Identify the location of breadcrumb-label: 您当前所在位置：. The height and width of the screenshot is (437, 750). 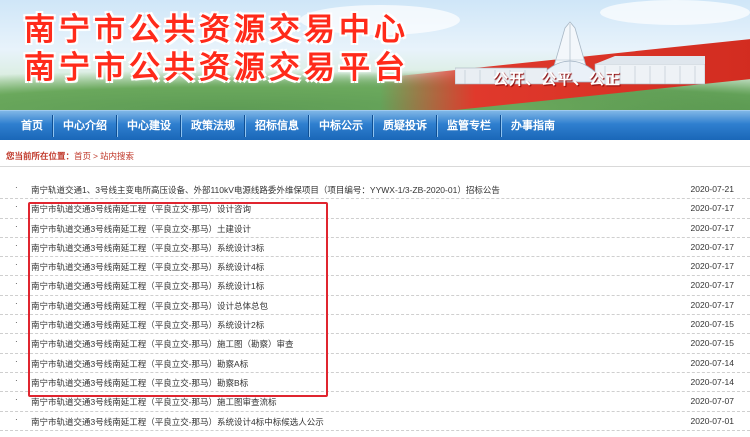
(40, 156).